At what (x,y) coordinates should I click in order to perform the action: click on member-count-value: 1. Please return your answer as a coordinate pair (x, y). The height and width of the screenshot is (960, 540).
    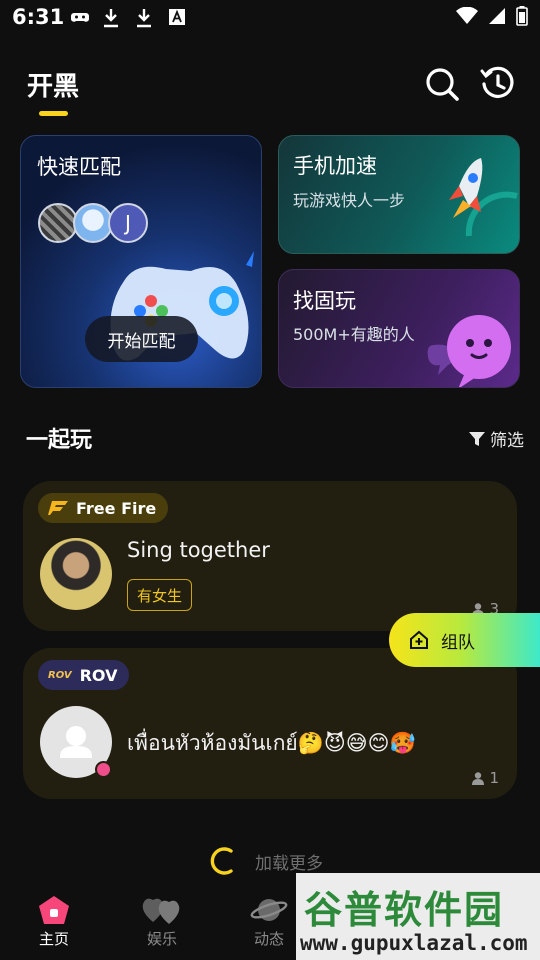
    Looking at the image, I should click on (494, 778).